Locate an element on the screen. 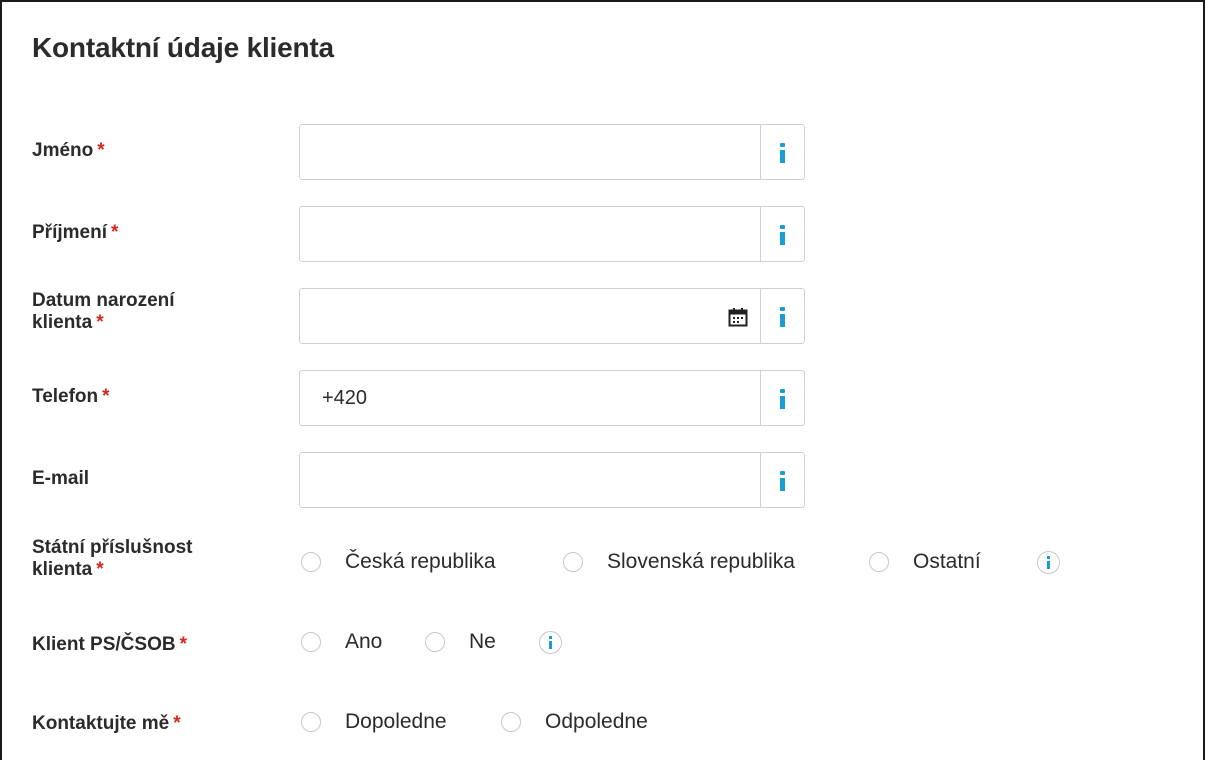 The height and width of the screenshot is (760, 1207). last-name-label: Příjmení * is located at coordinates (75, 232).